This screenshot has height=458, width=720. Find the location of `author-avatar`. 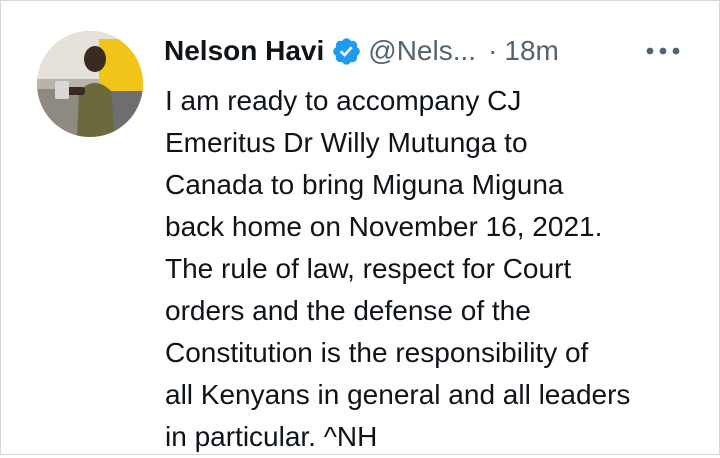

author-avatar is located at coordinates (90, 84).